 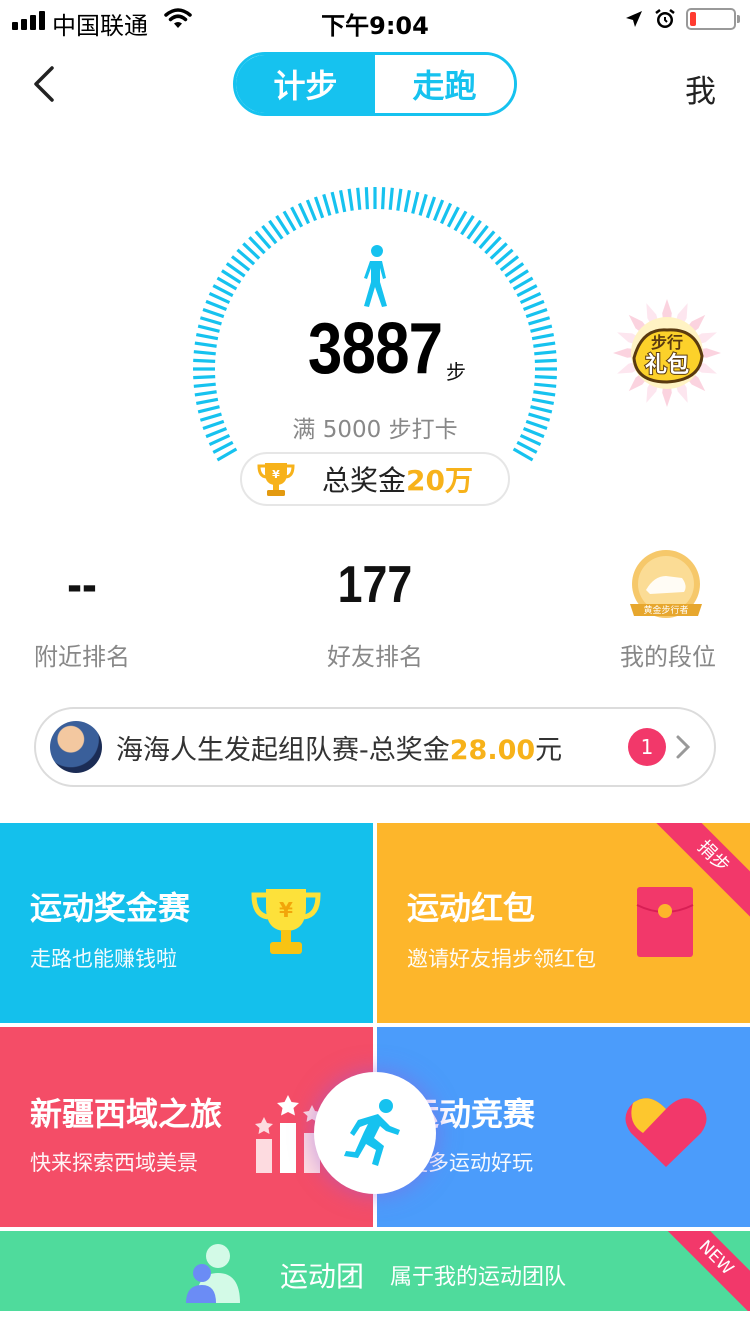 What do you see at coordinates (665, 18) in the screenshot?
I see `alarm-icon` at bounding box center [665, 18].